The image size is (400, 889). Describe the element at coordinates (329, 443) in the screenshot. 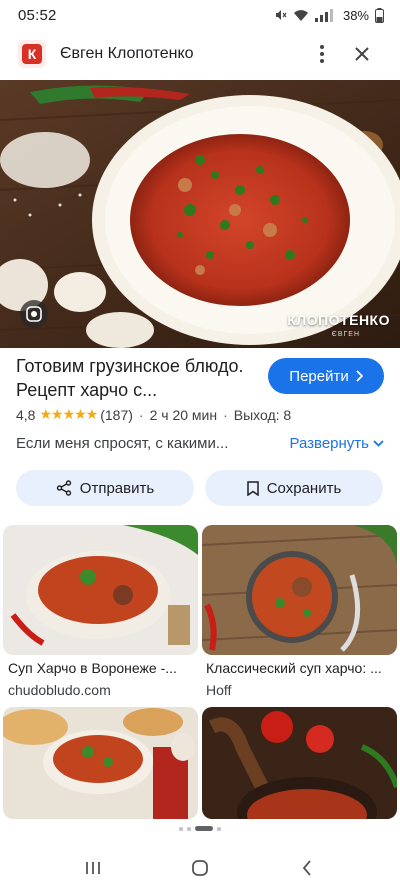

I see `expand-label: Развернуть` at that location.